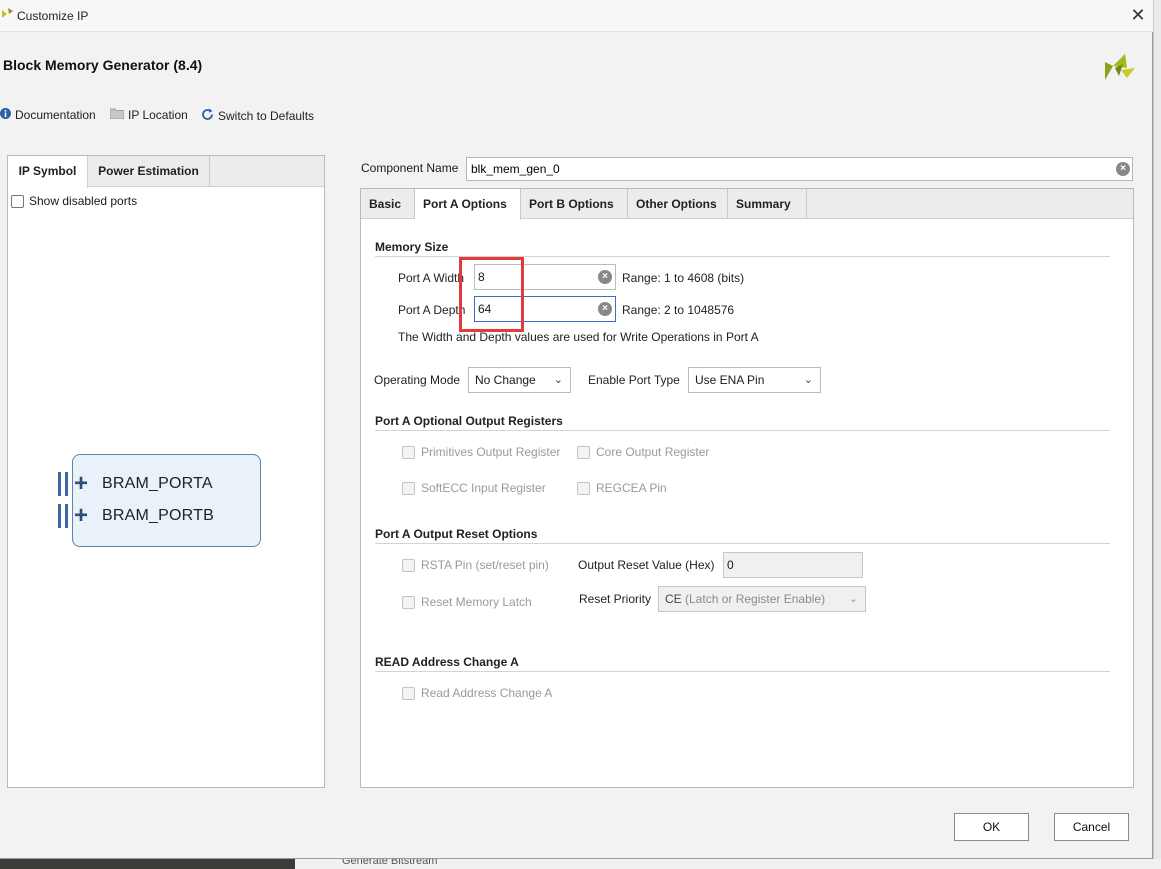  I want to click on core-output-register-option: Core Output Register, so click(643, 452).